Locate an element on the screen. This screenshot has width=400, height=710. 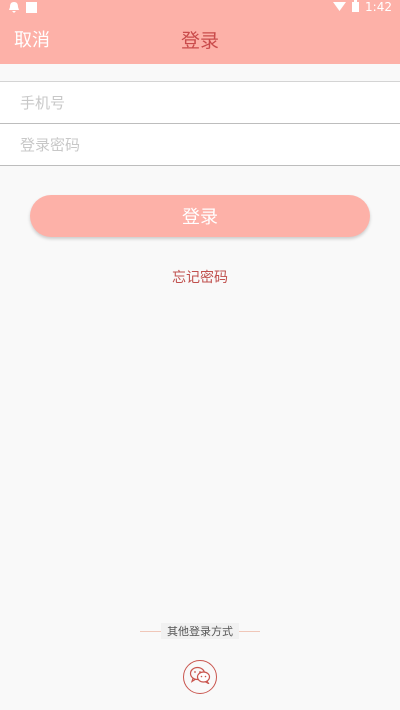
cancel-button: 取消 is located at coordinates (32, 39).